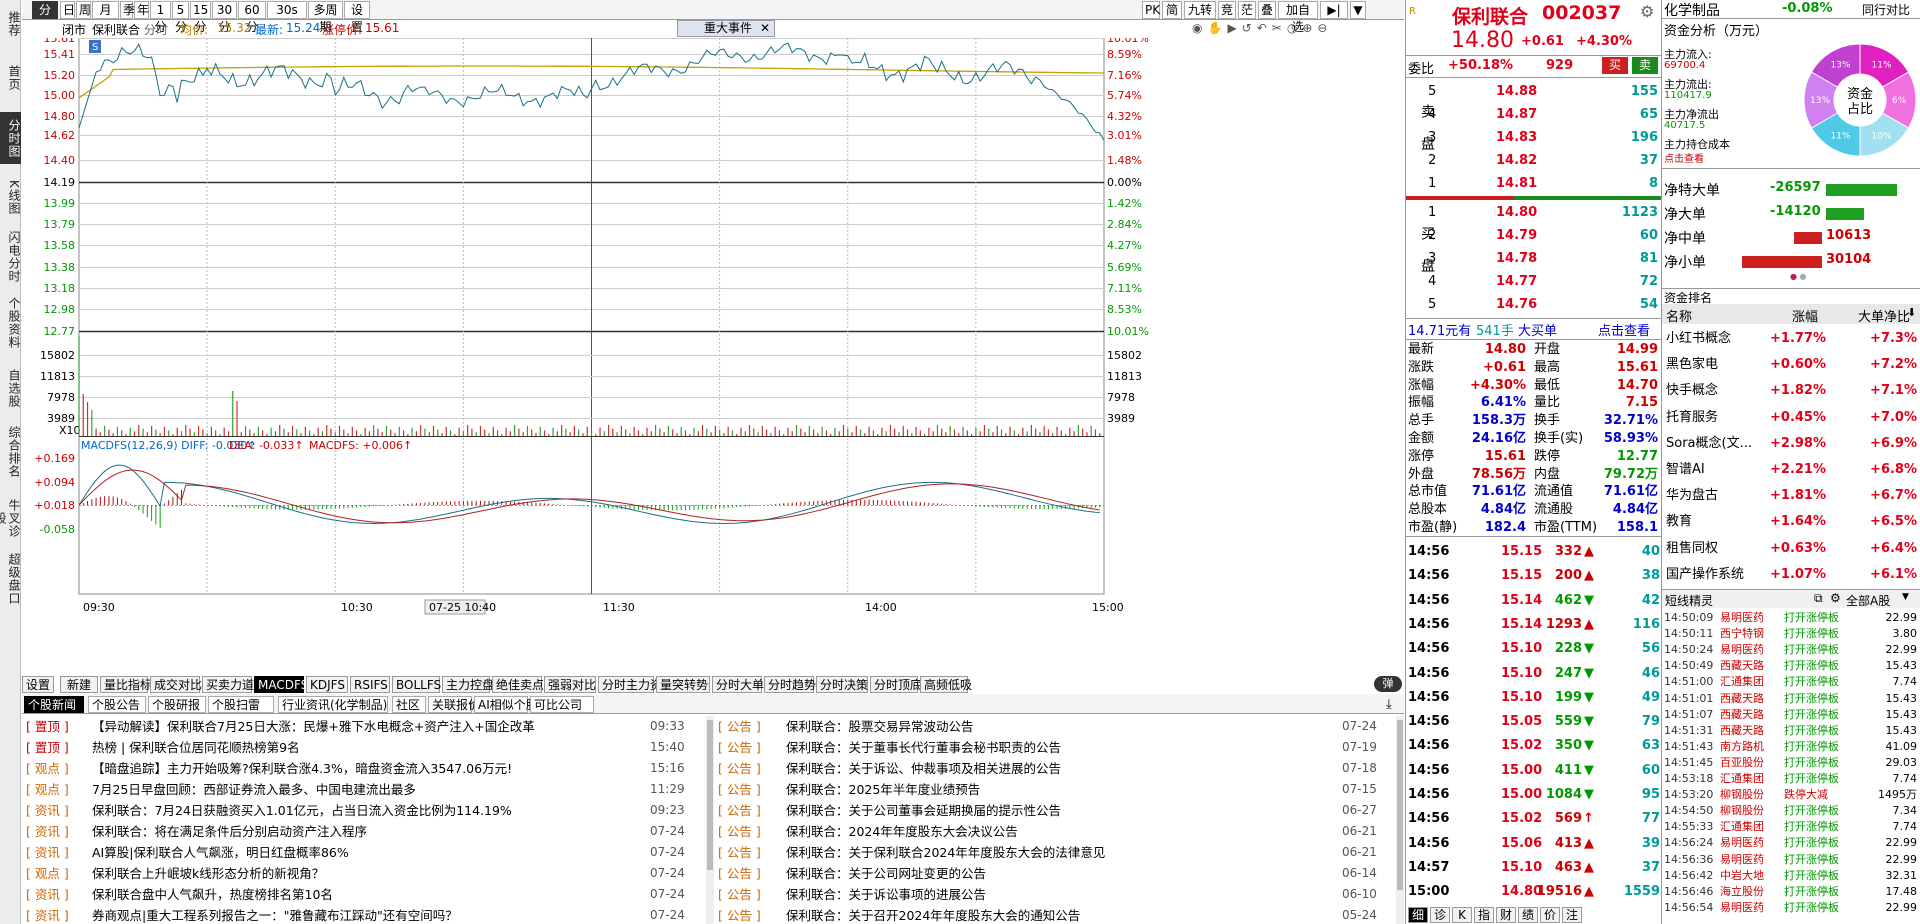  Describe the element at coordinates (1462, 915) in the screenshot. I see `quote-tab-2: K` at that location.